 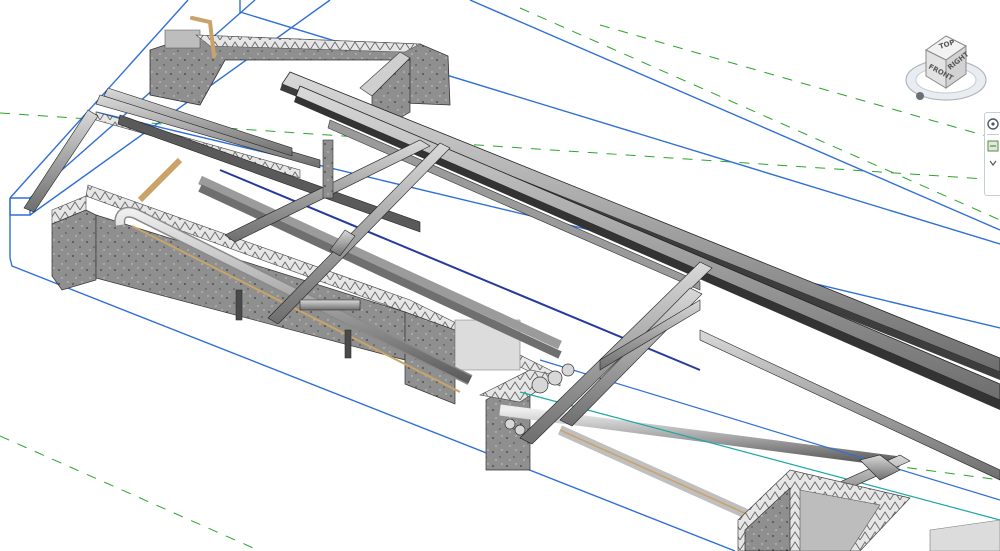 What do you see at coordinates (993, 146) in the screenshot?
I see `zoom-icon` at bounding box center [993, 146].